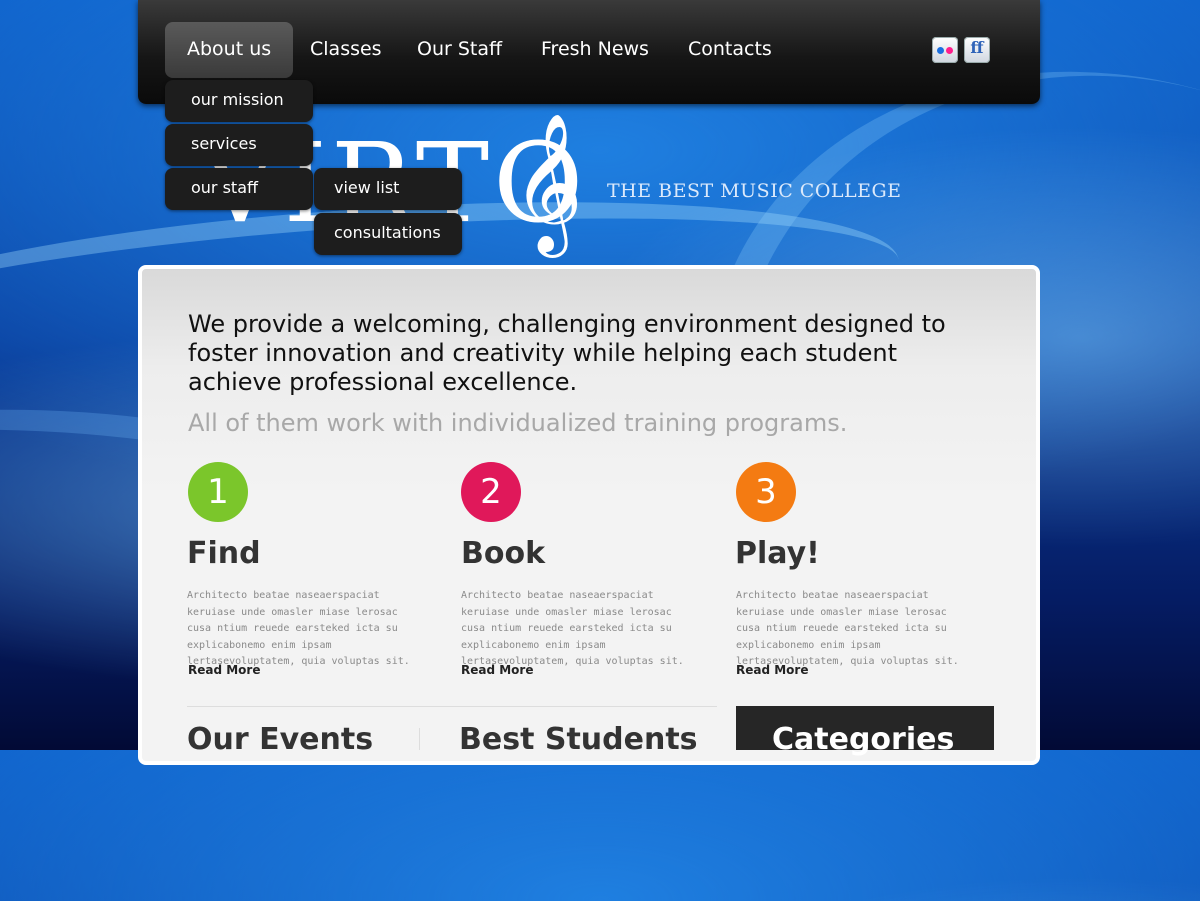 The height and width of the screenshot is (901, 1200). What do you see at coordinates (730, 50) in the screenshot?
I see `nav-contacts: Contacts` at bounding box center [730, 50].